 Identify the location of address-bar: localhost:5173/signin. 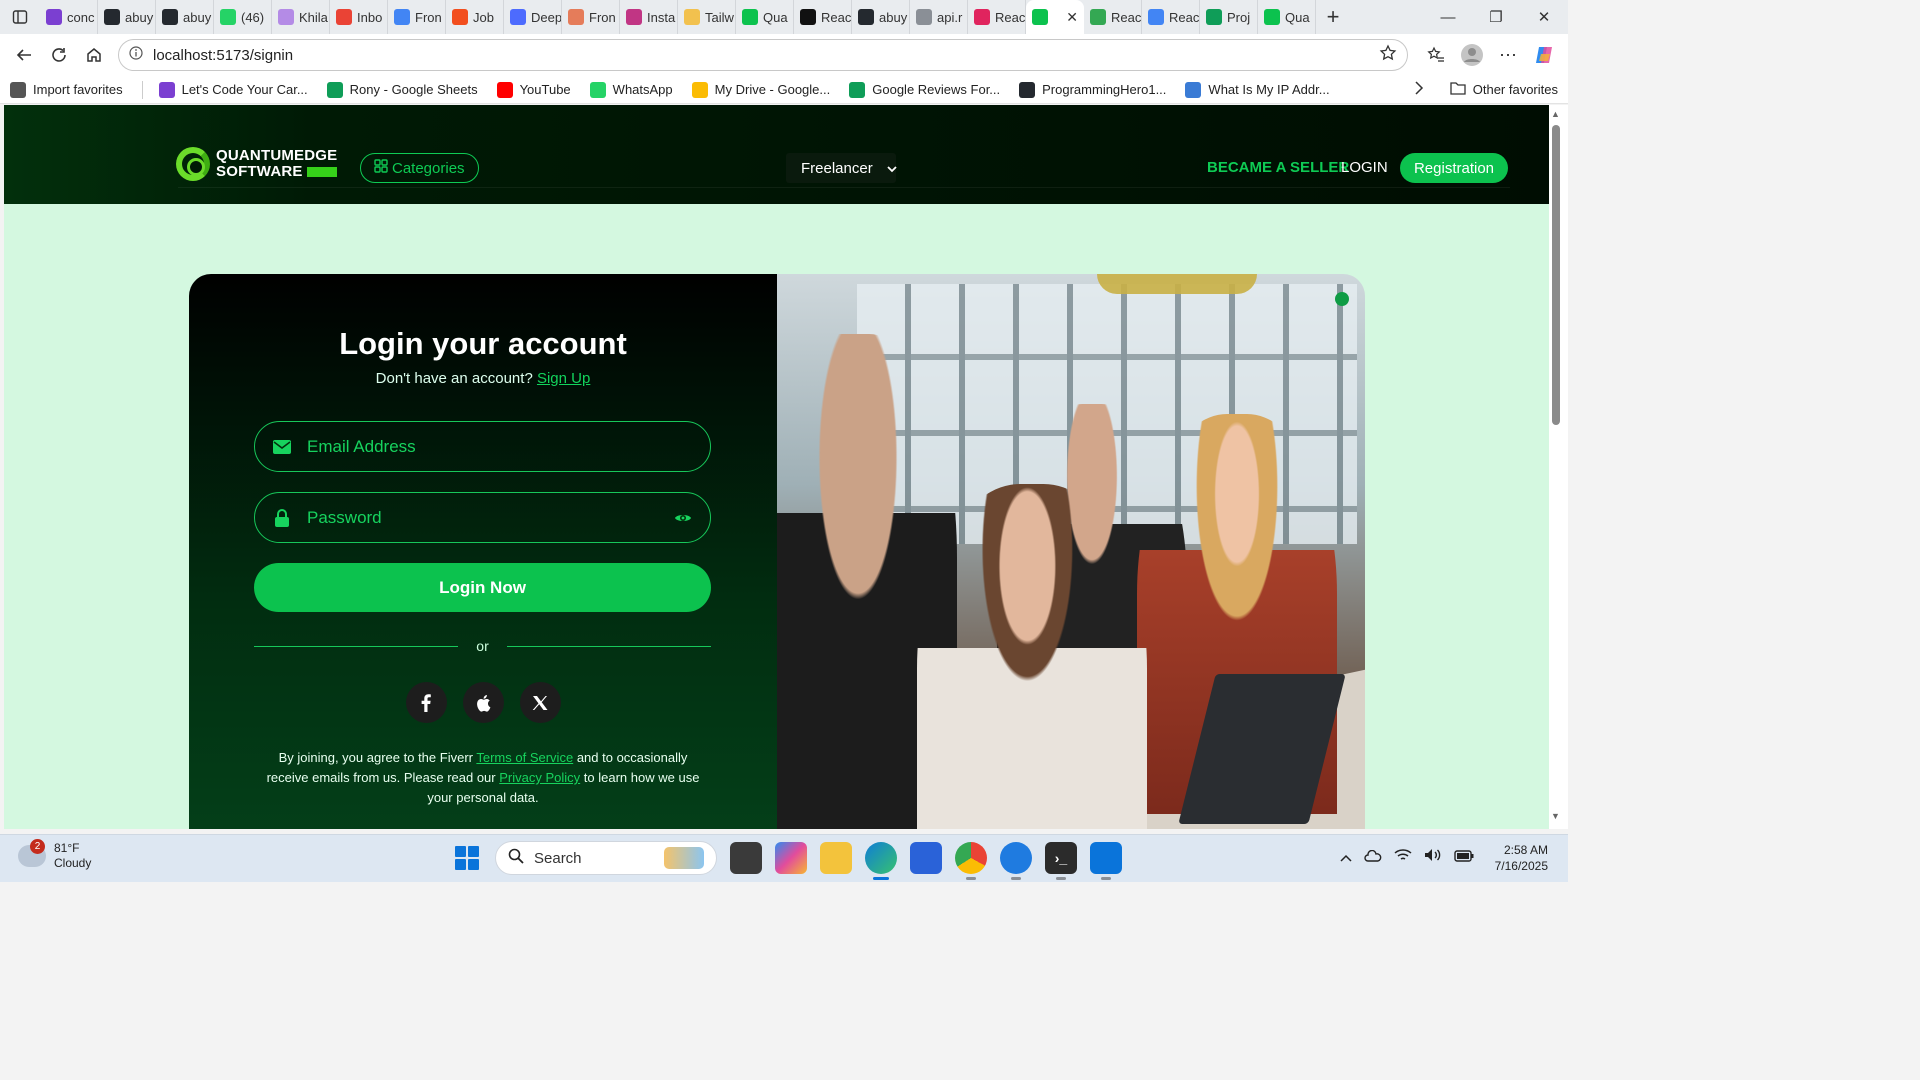
(762, 55).